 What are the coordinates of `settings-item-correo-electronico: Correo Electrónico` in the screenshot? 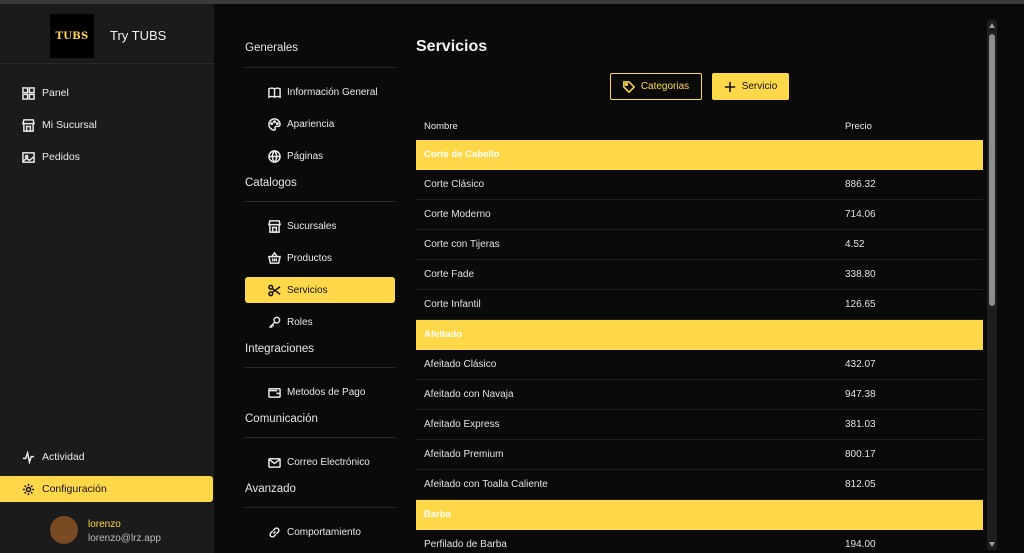 It's located at (320, 462).